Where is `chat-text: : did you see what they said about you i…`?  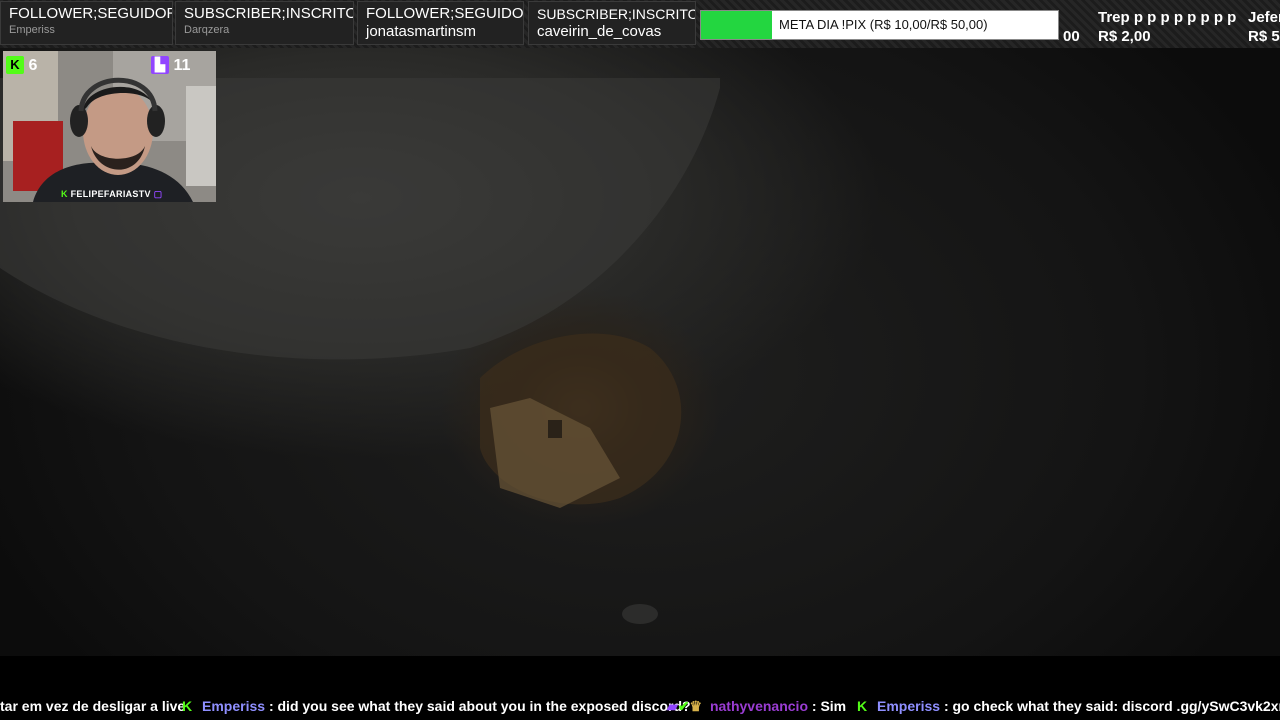
chat-text: : did you see what they said about you i… is located at coordinates (479, 706).